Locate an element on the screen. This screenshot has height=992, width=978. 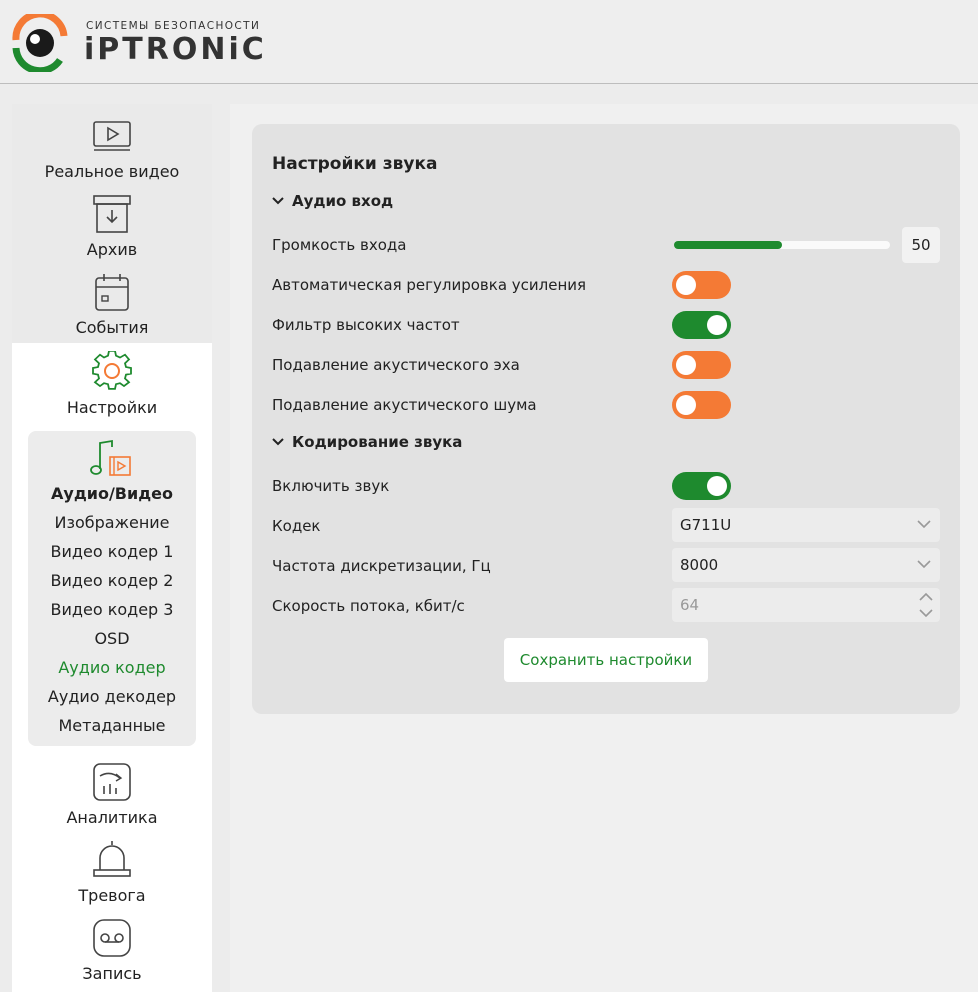
sidebar-item-label: Тревога is located at coordinates (112, 895).